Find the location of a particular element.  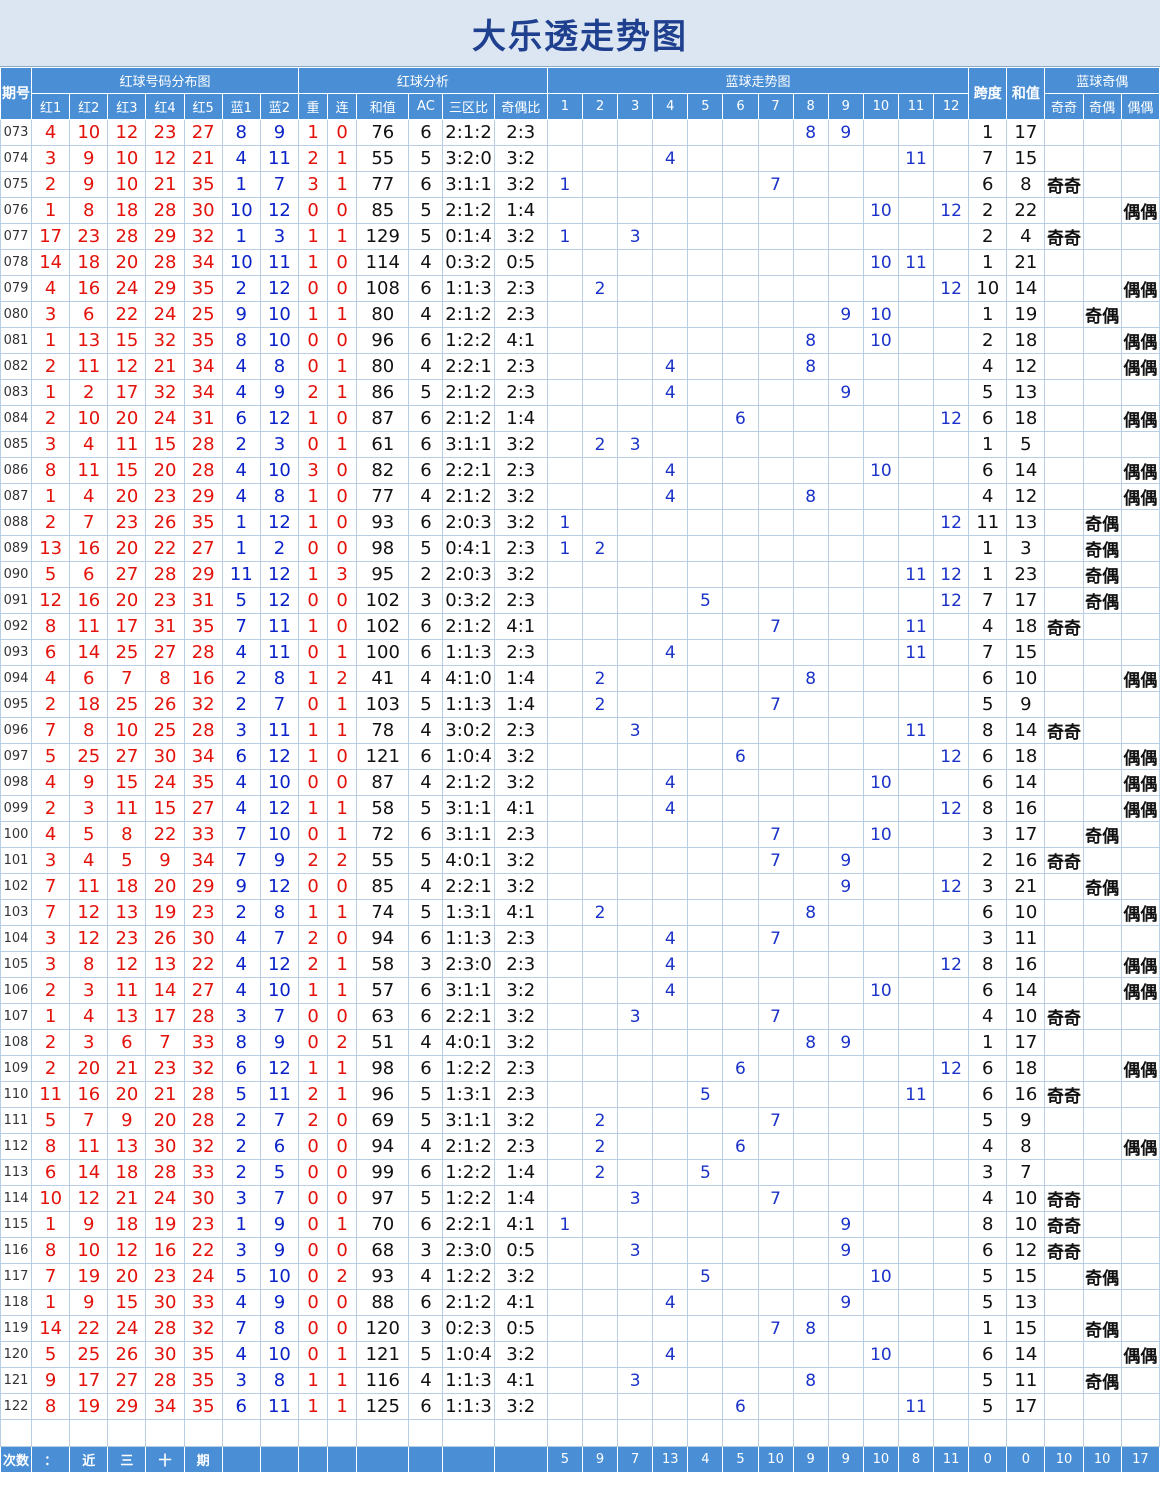

red-ball-cell: 7 is located at coordinates (51, 912).